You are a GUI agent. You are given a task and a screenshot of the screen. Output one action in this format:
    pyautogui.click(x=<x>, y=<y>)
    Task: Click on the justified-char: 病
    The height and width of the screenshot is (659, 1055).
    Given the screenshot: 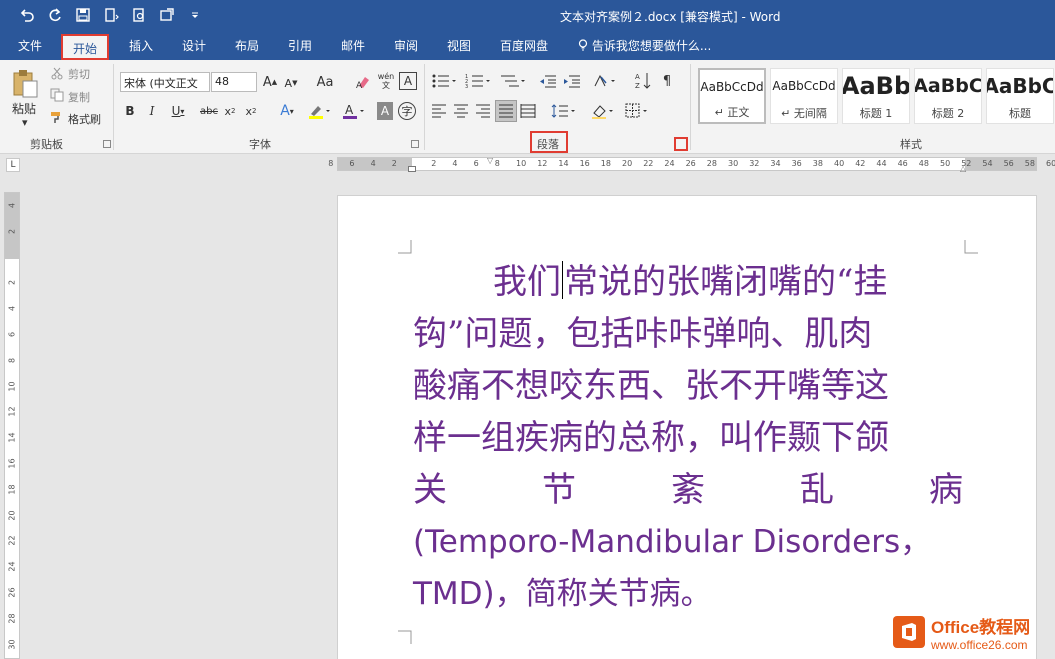 What is the action you would take?
    pyautogui.click(x=946, y=490)
    